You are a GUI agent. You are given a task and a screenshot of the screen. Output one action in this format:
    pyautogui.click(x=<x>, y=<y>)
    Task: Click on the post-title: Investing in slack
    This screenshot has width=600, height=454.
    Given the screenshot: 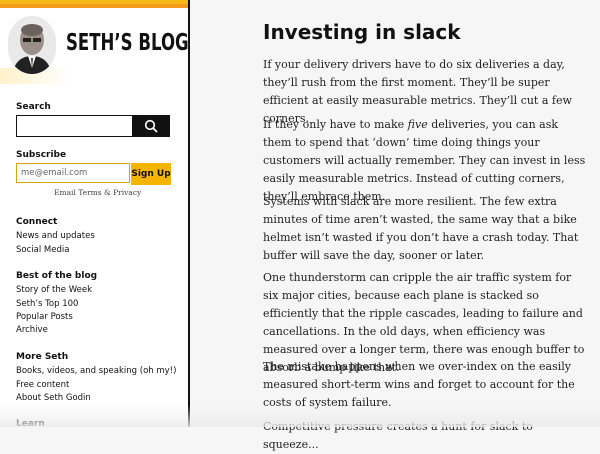 What is the action you would take?
    pyautogui.click(x=362, y=32)
    